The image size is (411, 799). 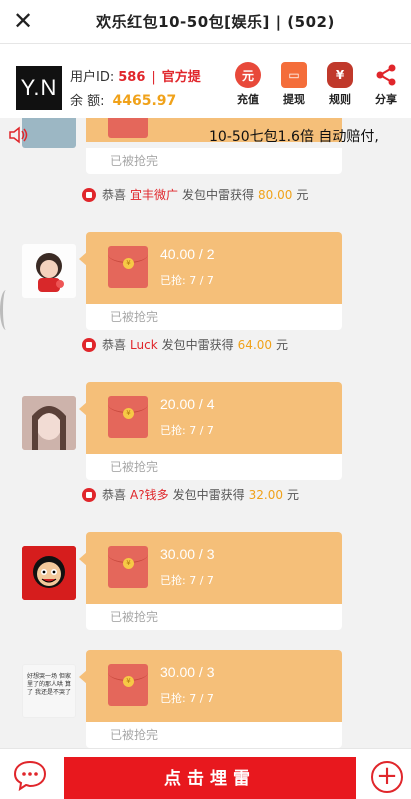 I want to click on notice-amount: 32.00, so click(x=265, y=494).